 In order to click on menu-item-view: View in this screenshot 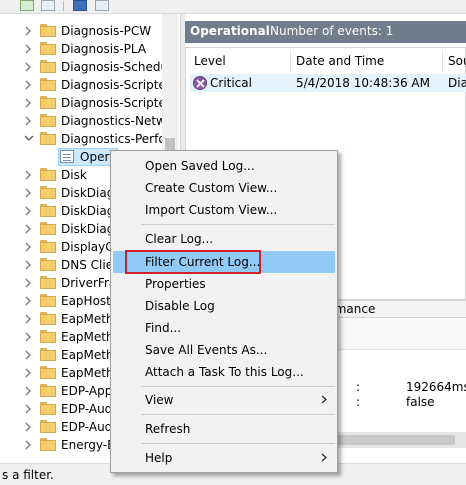, I will do `click(224, 400)`.